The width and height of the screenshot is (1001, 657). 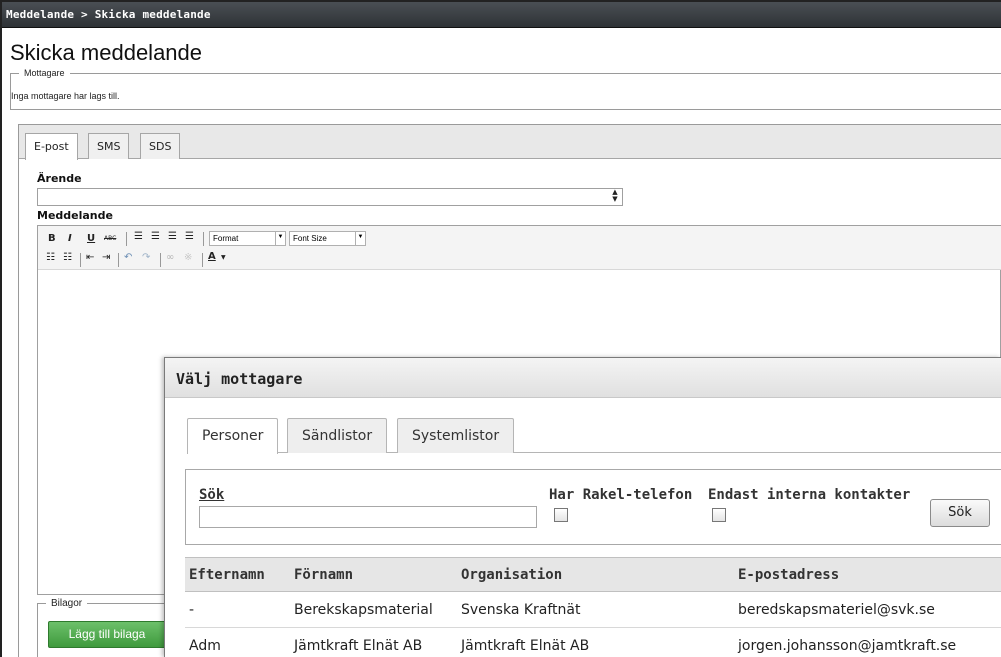 I want to click on search-input, so click(x=368, y=517).